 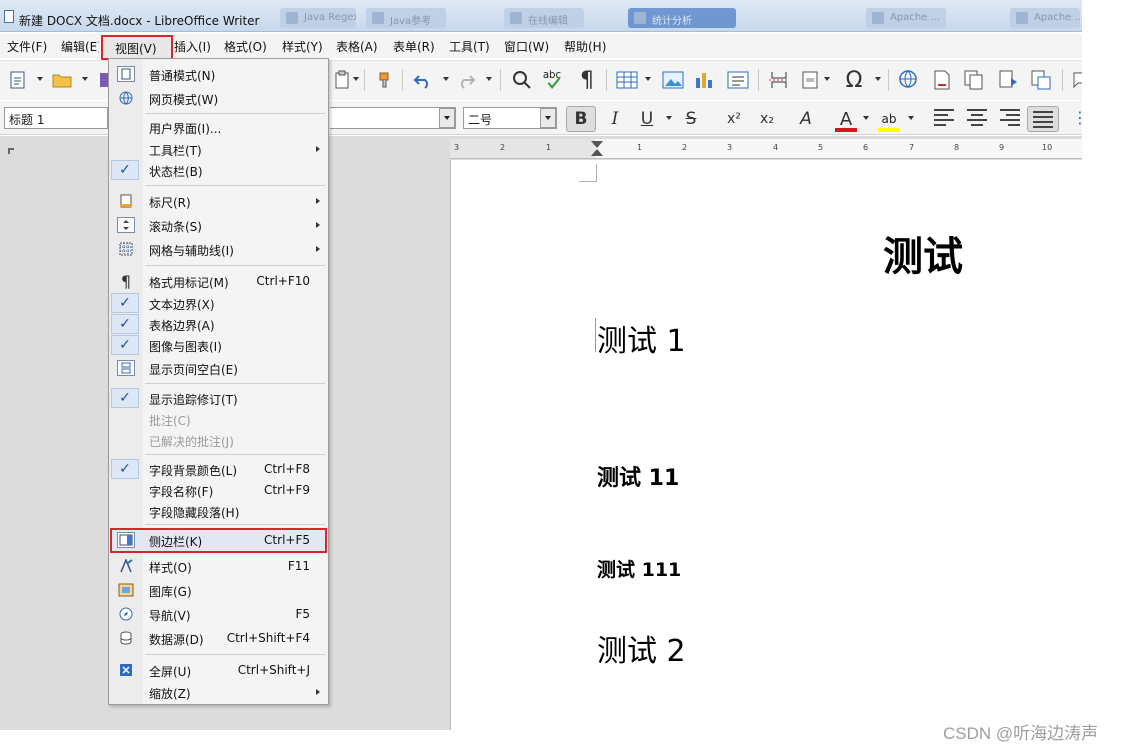 What do you see at coordinates (691, 119) in the screenshot?
I see `strikethrough-button: S` at bounding box center [691, 119].